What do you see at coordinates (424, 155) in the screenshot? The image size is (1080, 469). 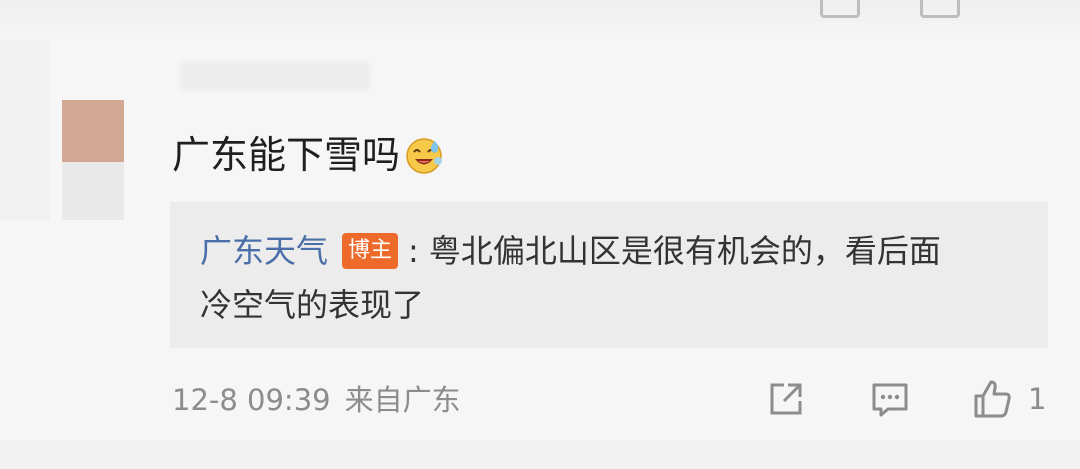 I see `laughing-sweat-emoji-icon` at bounding box center [424, 155].